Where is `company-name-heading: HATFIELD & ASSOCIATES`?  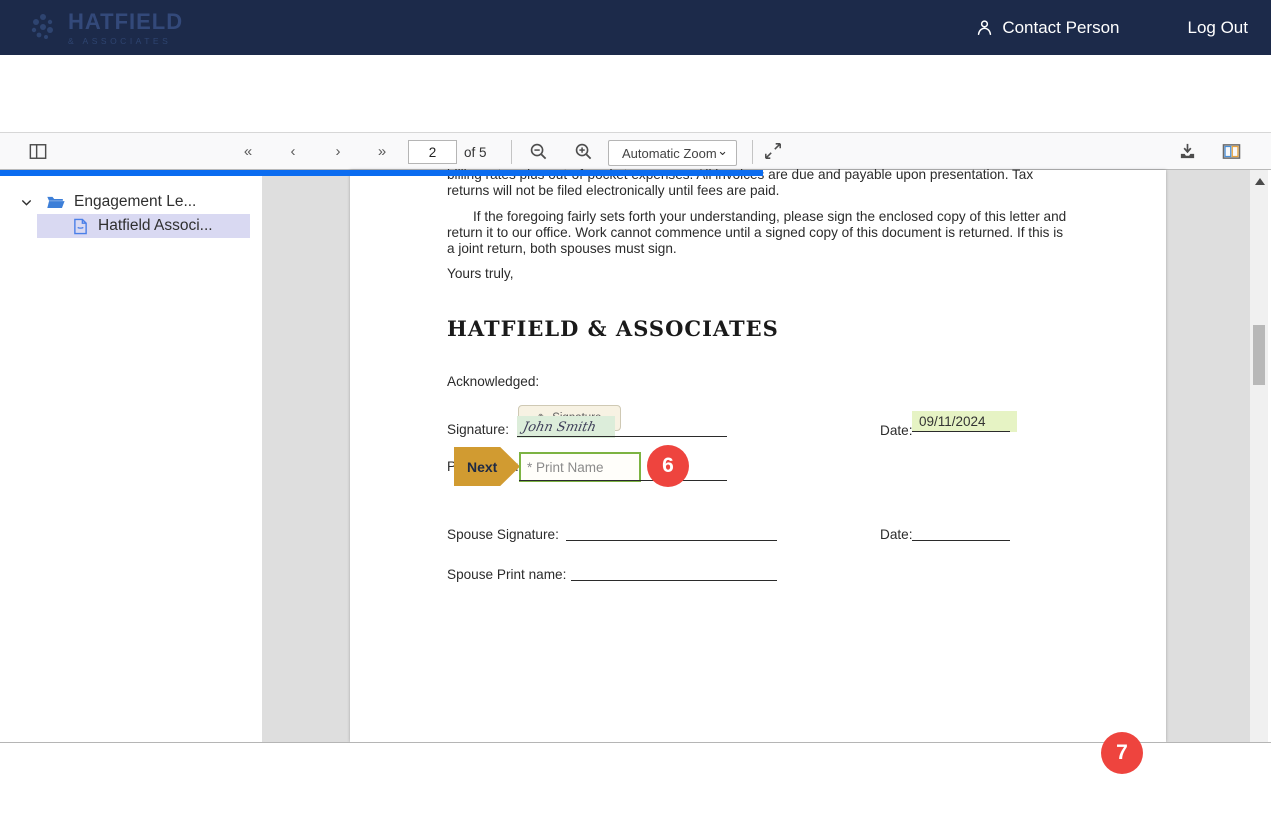
company-name-heading: HATFIELD & ASSOCIATES is located at coordinates (613, 328).